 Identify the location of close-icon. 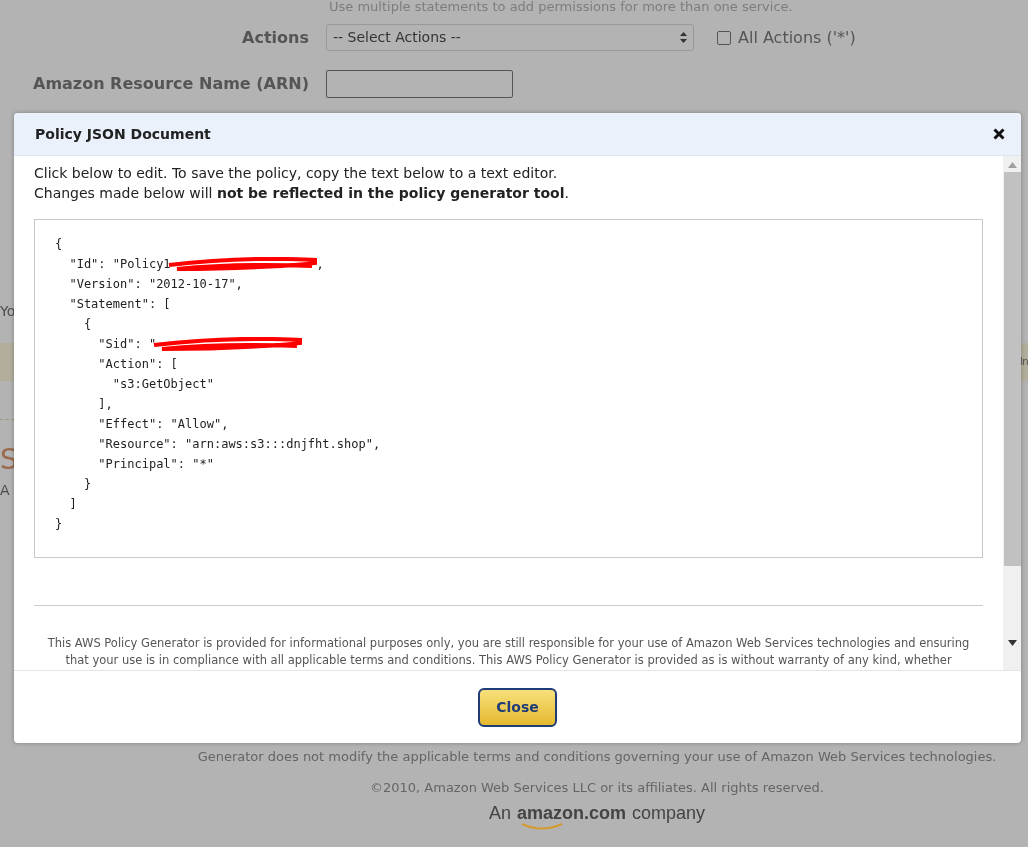
(999, 134).